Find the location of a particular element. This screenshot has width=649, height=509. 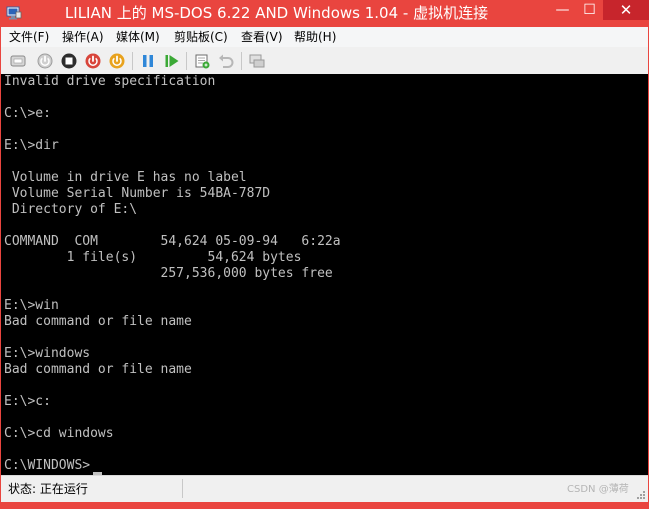

console-line: 257,536,000 bytes free is located at coordinates (168, 273).